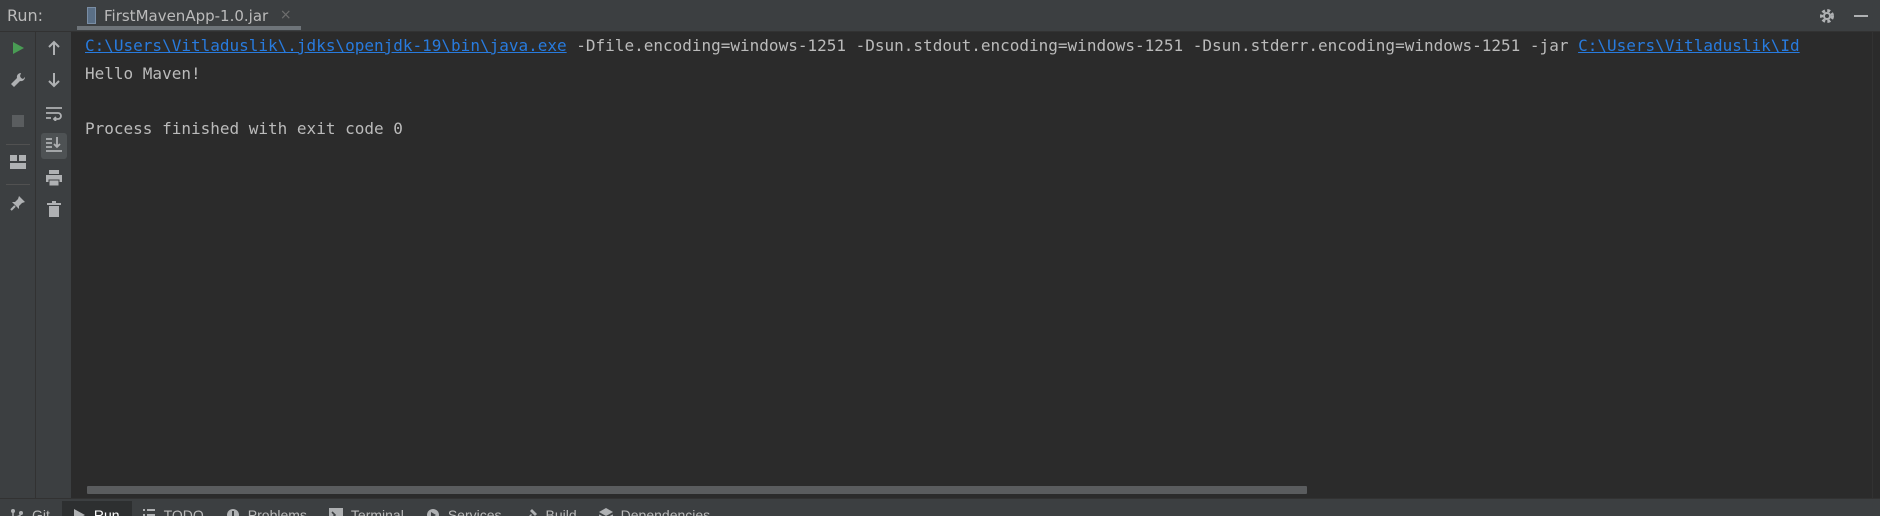 This screenshot has height=516, width=1880. Describe the element at coordinates (149, 512) in the screenshot. I see `todo-icon` at that location.